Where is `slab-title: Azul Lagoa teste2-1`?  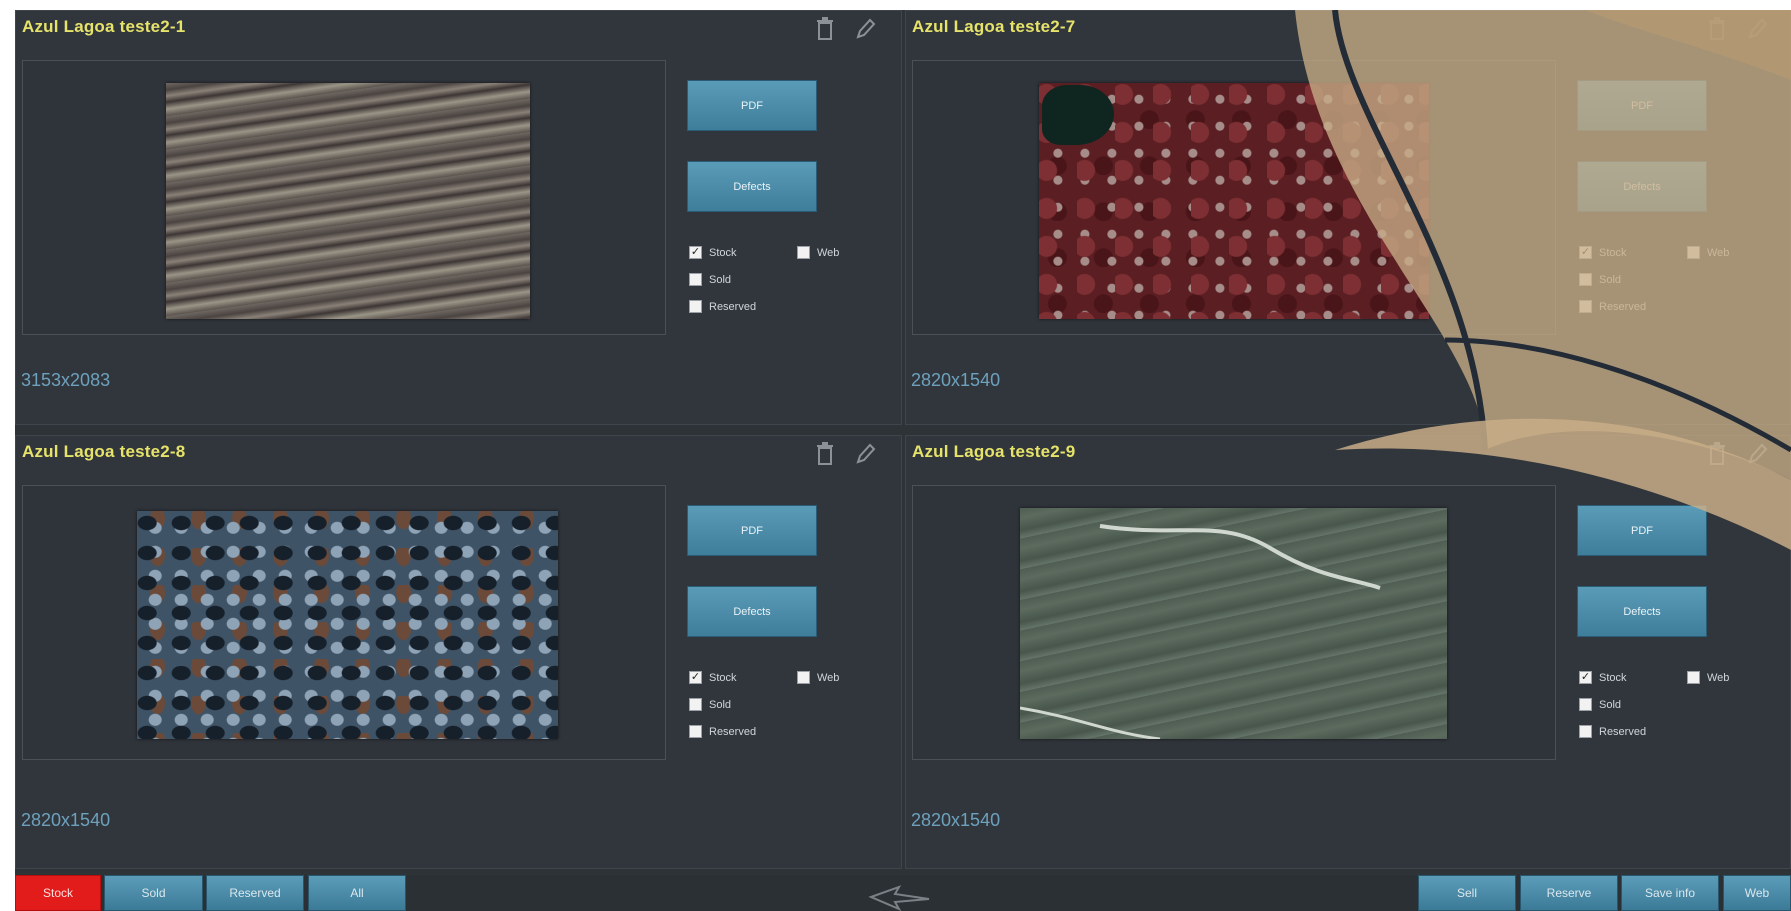
slab-title: Azul Lagoa teste2-1 is located at coordinates (104, 26).